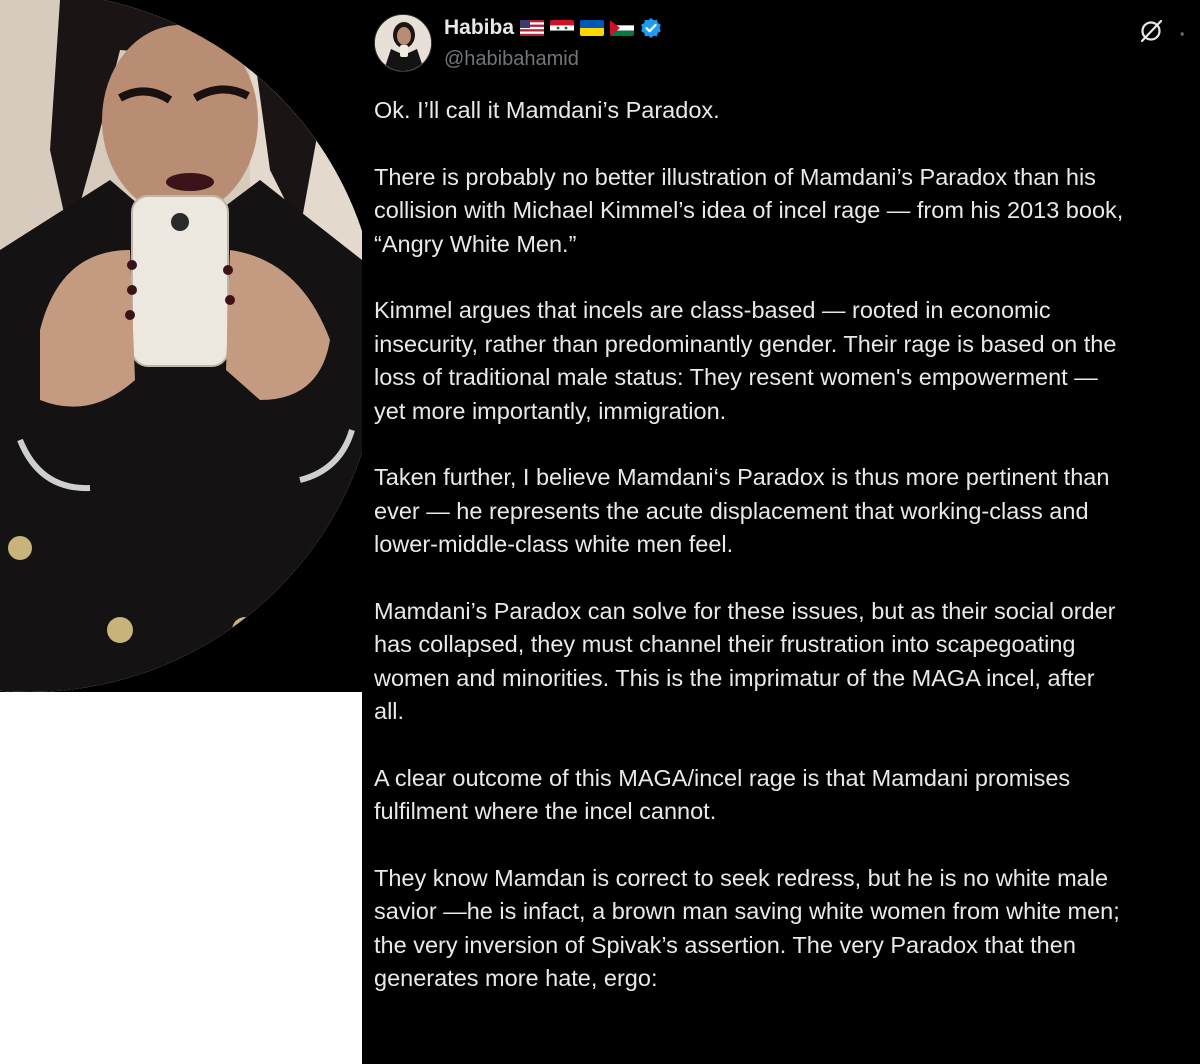  Describe the element at coordinates (532, 28) in the screenshot. I see `us-flag-icon` at that location.